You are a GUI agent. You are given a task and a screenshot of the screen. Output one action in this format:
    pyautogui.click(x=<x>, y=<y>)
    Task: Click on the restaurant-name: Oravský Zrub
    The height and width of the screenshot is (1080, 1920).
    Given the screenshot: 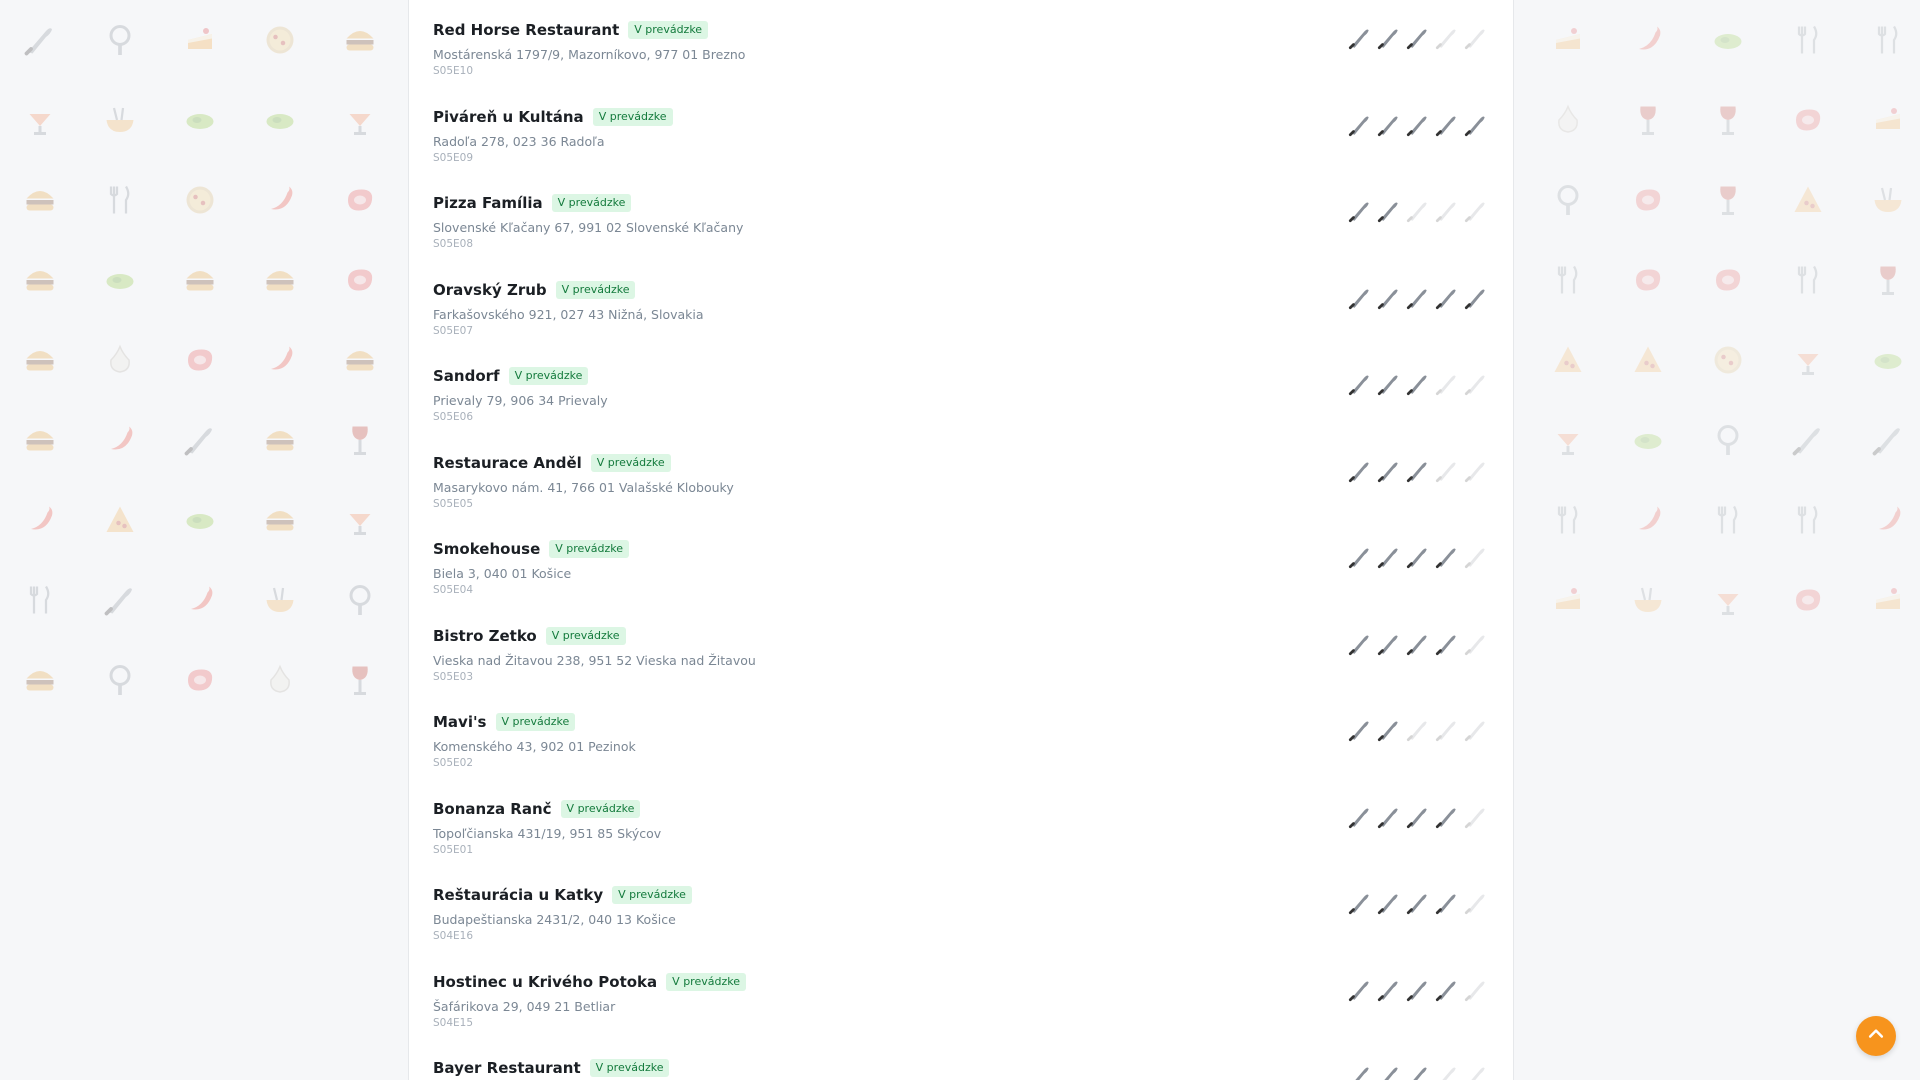 What is the action you would take?
    pyautogui.click(x=490, y=290)
    